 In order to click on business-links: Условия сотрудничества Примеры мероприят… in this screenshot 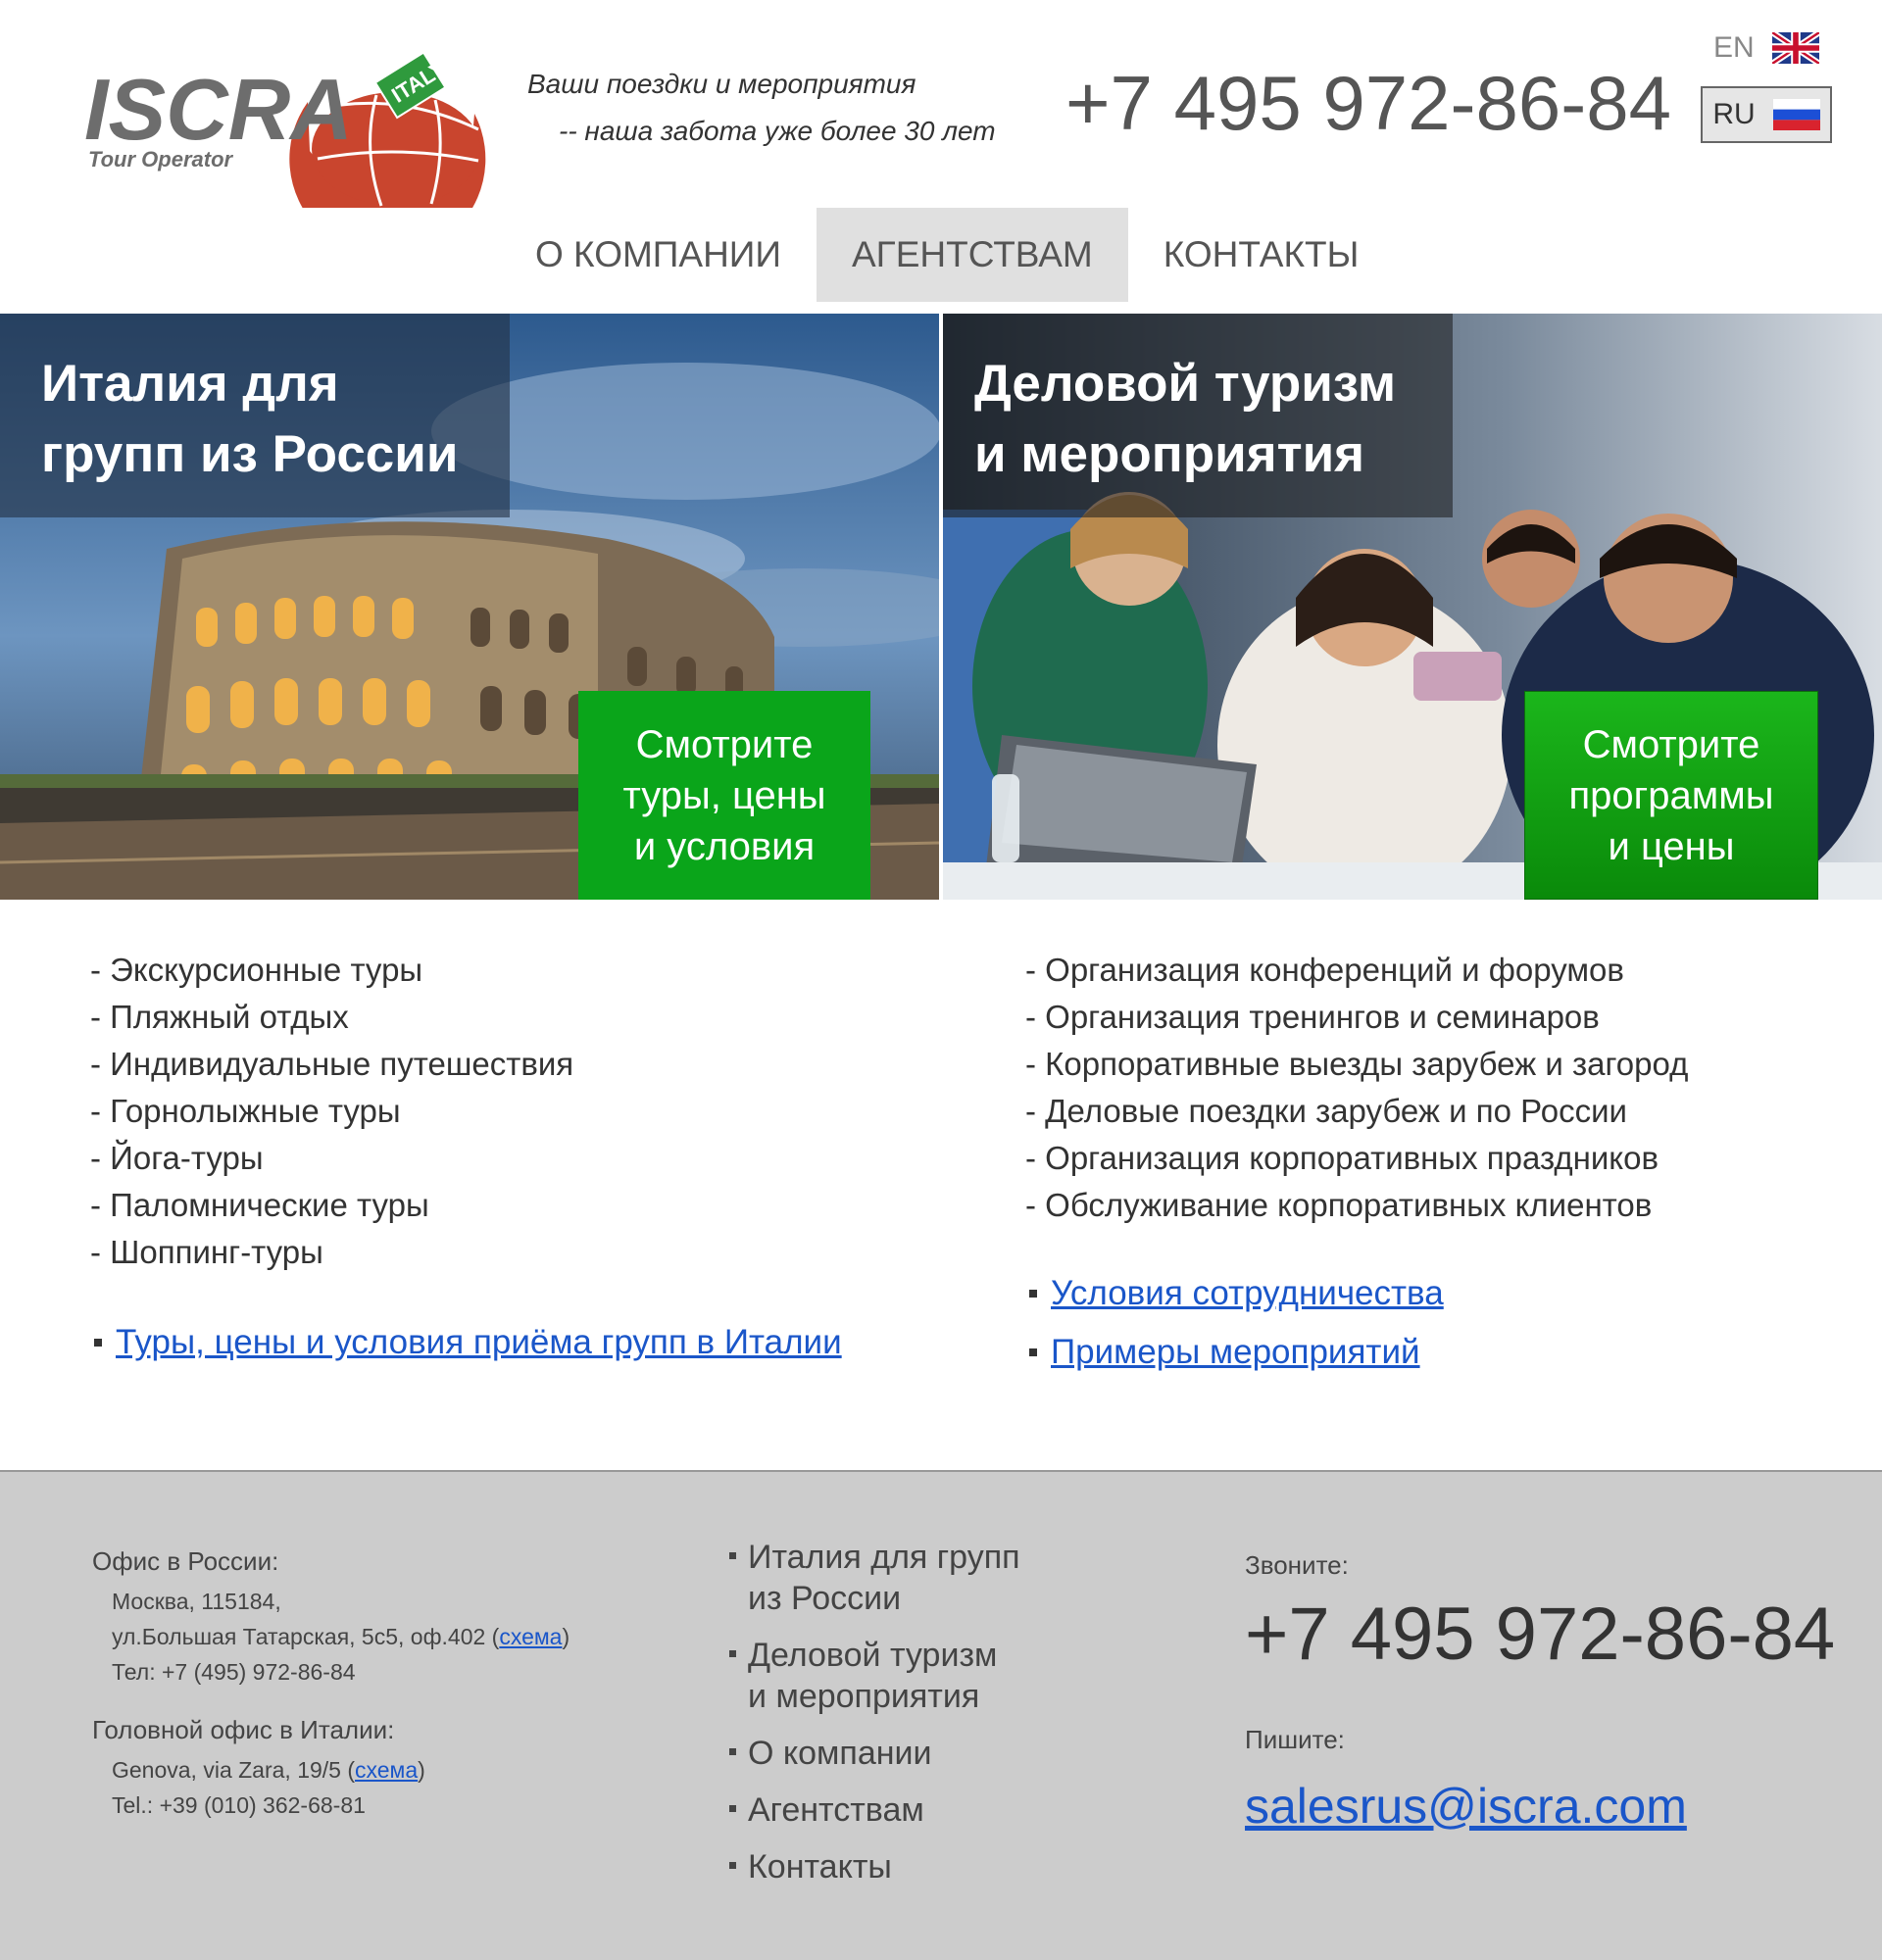, I will do `click(1236, 1323)`.